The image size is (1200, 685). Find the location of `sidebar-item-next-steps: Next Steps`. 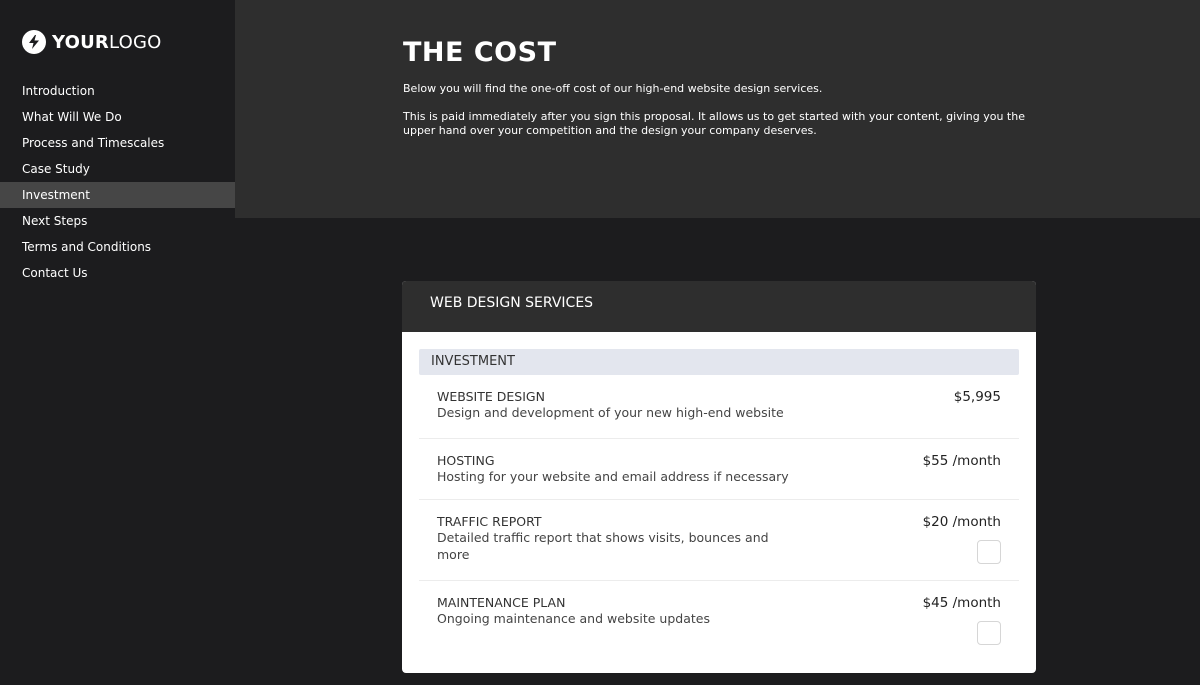

sidebar-item-next-steps: Next Steps is located at coordinates (117, 221).